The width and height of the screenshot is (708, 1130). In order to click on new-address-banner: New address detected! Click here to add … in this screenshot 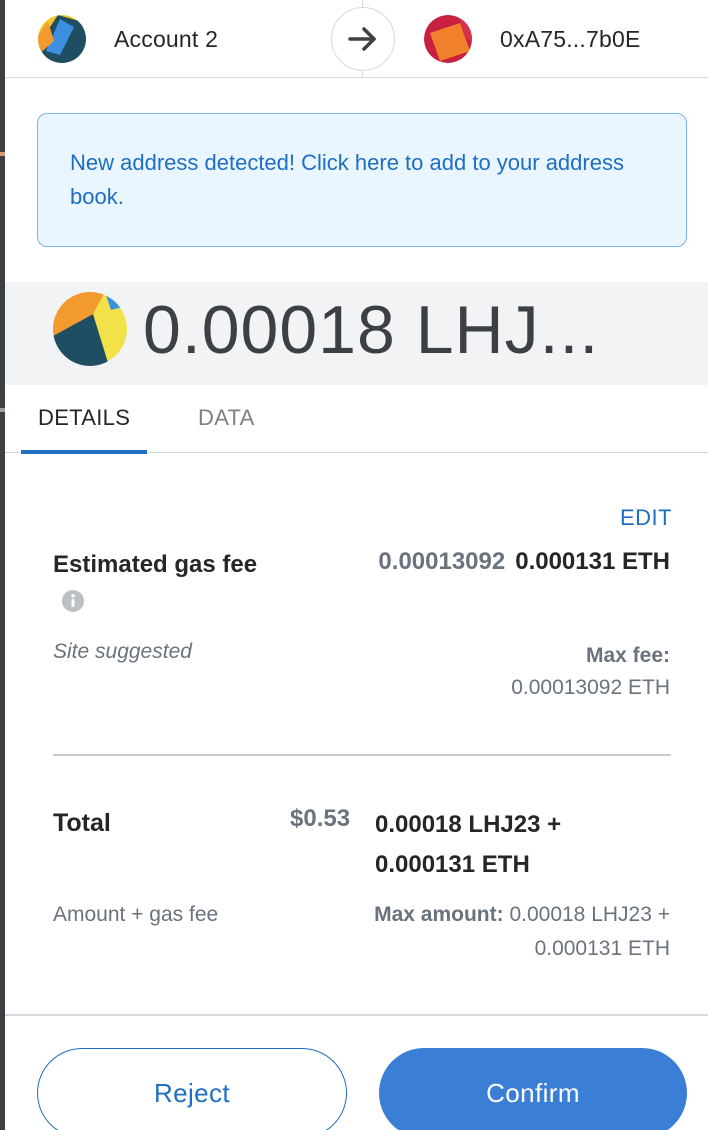, I will do `click(362, 180)`.